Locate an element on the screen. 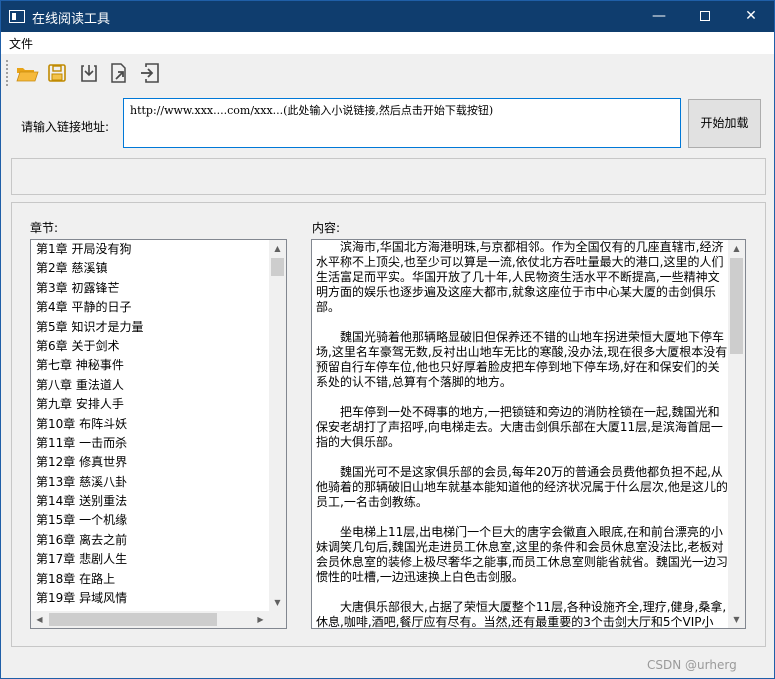 The width and height of the screenshot is (775, 679). export-icon is located at coordinates (118, 73).